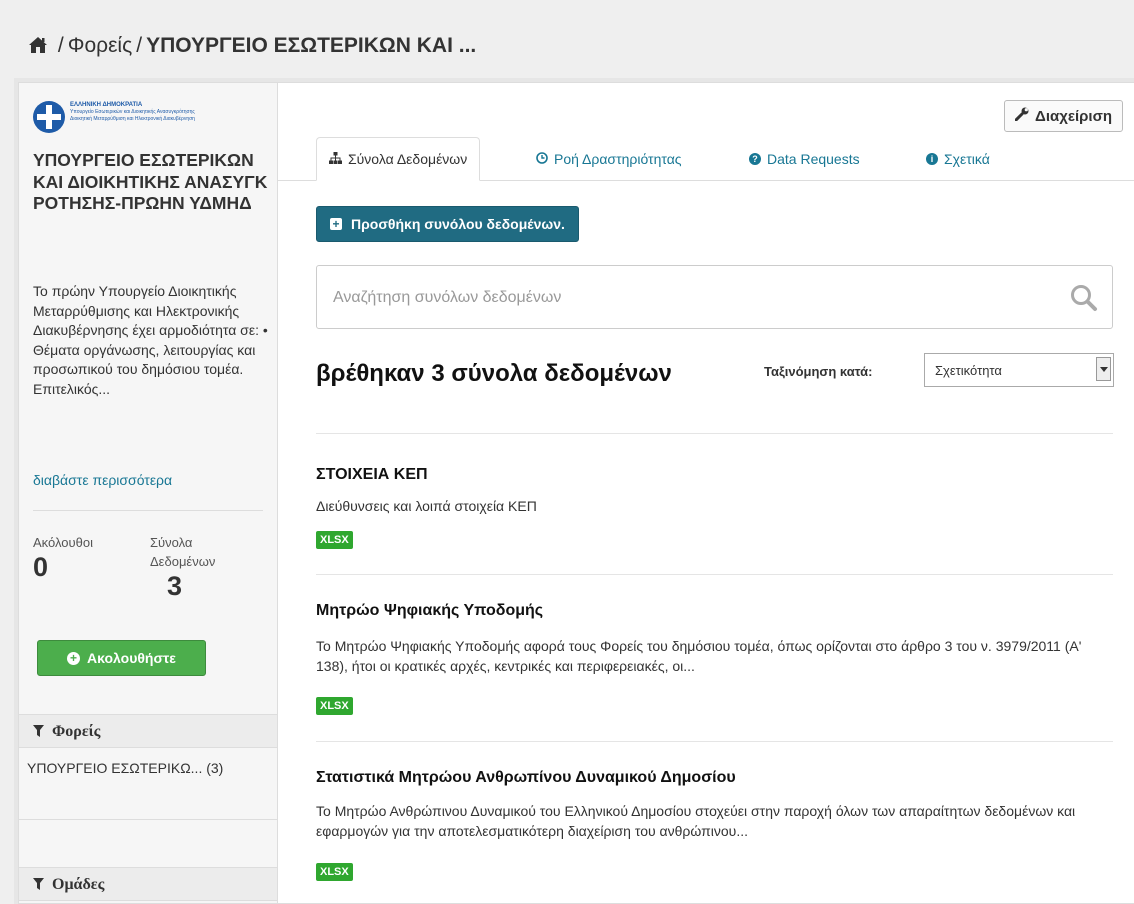 This screenshot has height=904, width=1134. What do you see at coordinates (494, 373) in the screenshot?
I see `results-count-heading: βρέθηκαν 3 σύνολα δεδομένων` at bounding box center [494, 373].